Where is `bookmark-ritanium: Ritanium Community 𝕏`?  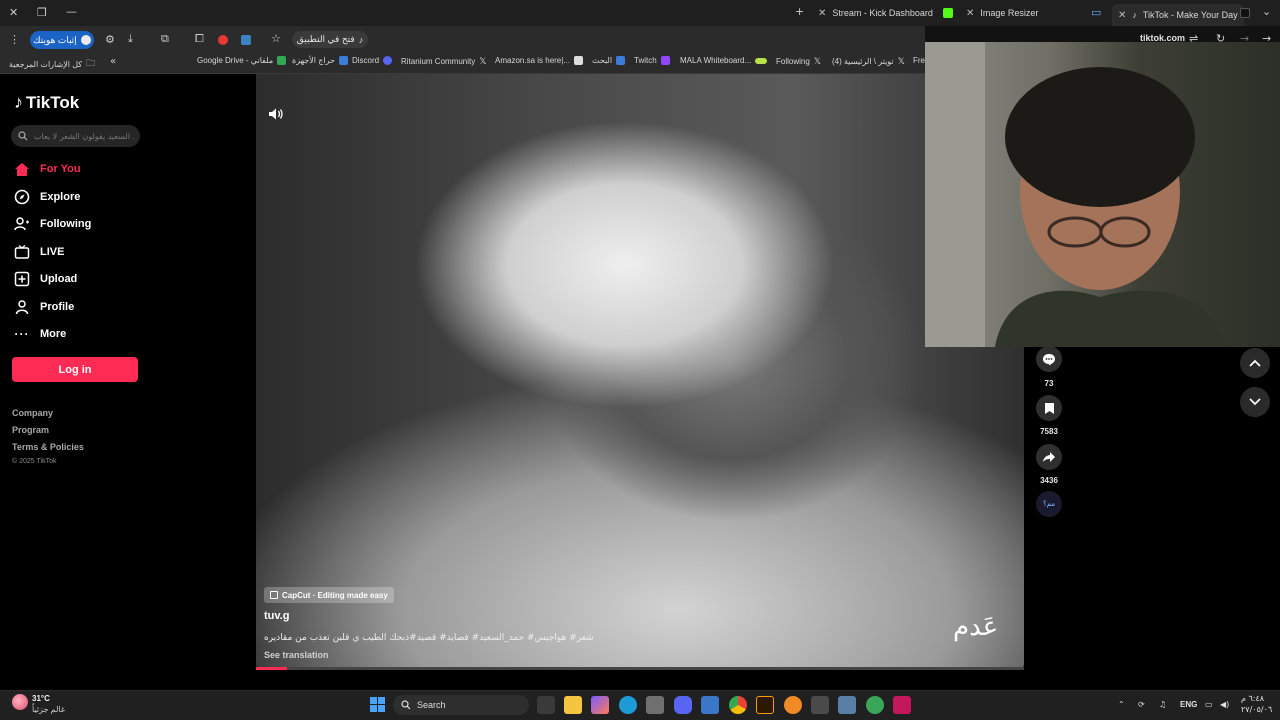
bookmark-ritanium: Ritanium Community 𝕏 is located at coordinates (444, 61).